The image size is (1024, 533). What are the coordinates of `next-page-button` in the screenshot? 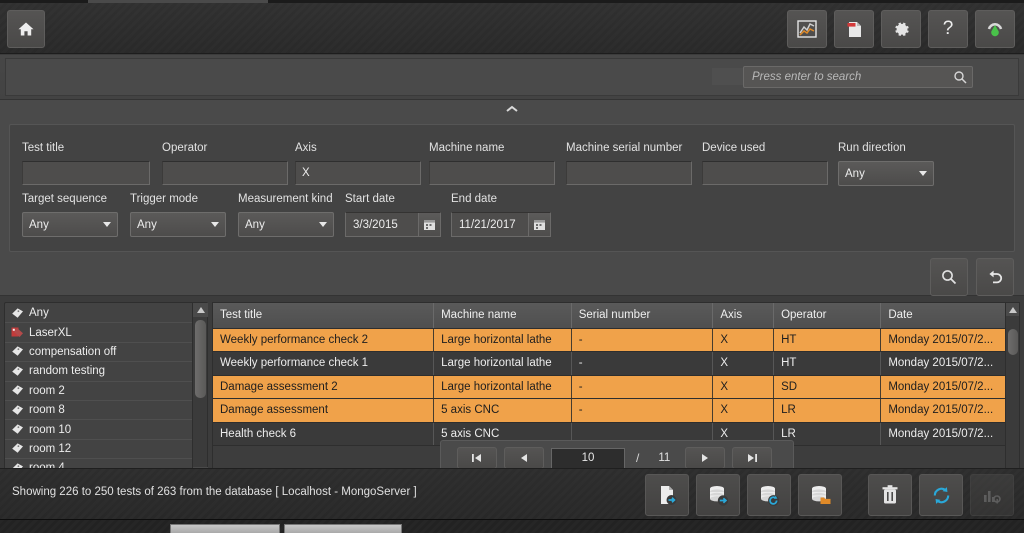 It's located at (705, 458).